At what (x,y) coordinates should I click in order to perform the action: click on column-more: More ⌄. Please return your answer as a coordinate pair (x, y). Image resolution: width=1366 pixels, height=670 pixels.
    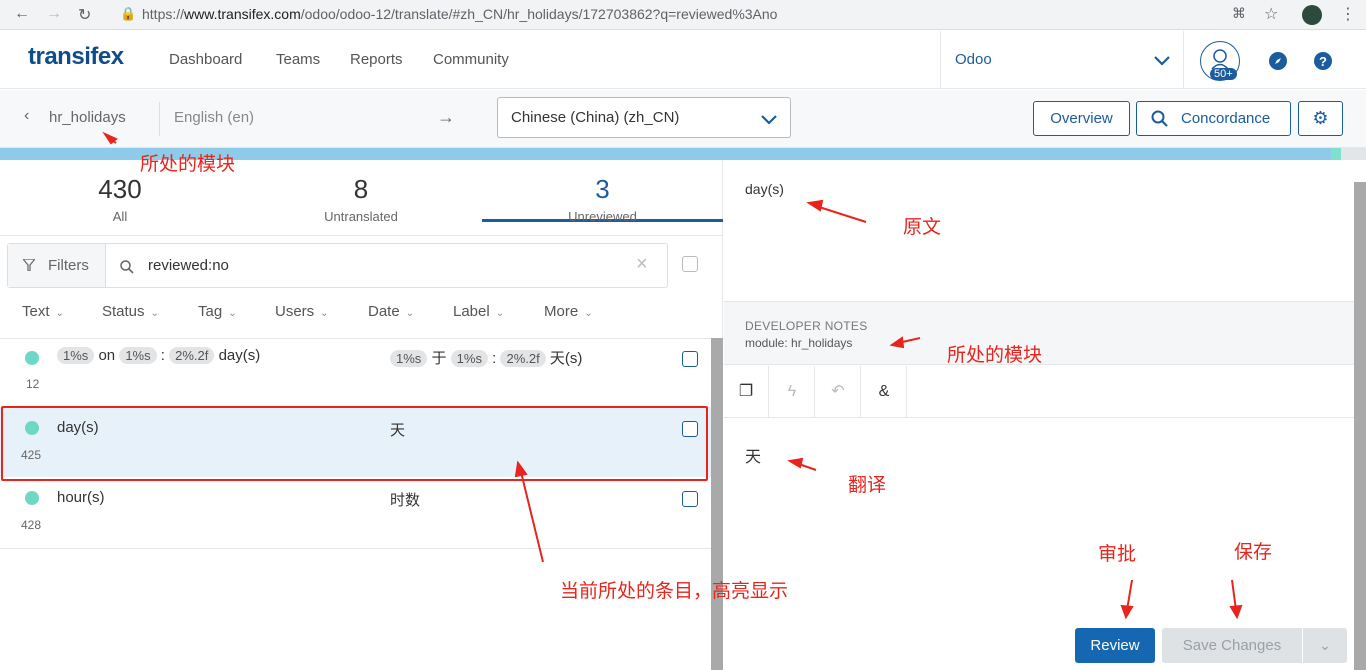
    Looking at the image, I should click on (568, 311).